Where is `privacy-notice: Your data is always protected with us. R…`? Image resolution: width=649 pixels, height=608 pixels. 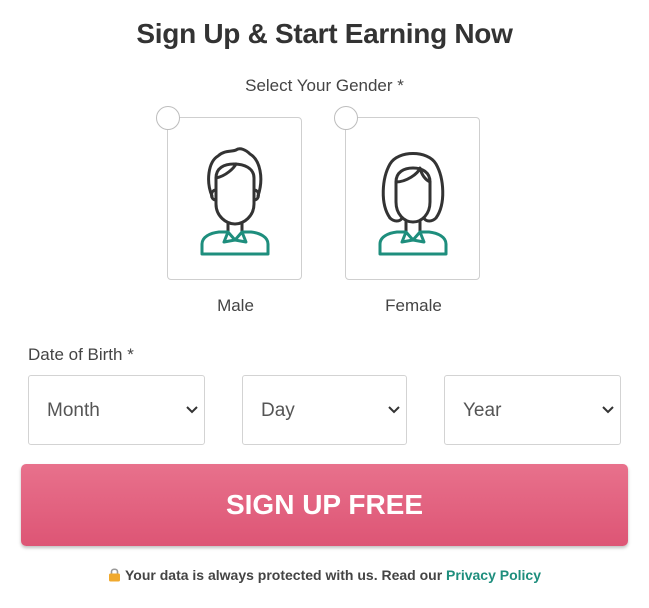
privacy-notice: Your data is always protected with us. R… is located at coordinates (324, 575).